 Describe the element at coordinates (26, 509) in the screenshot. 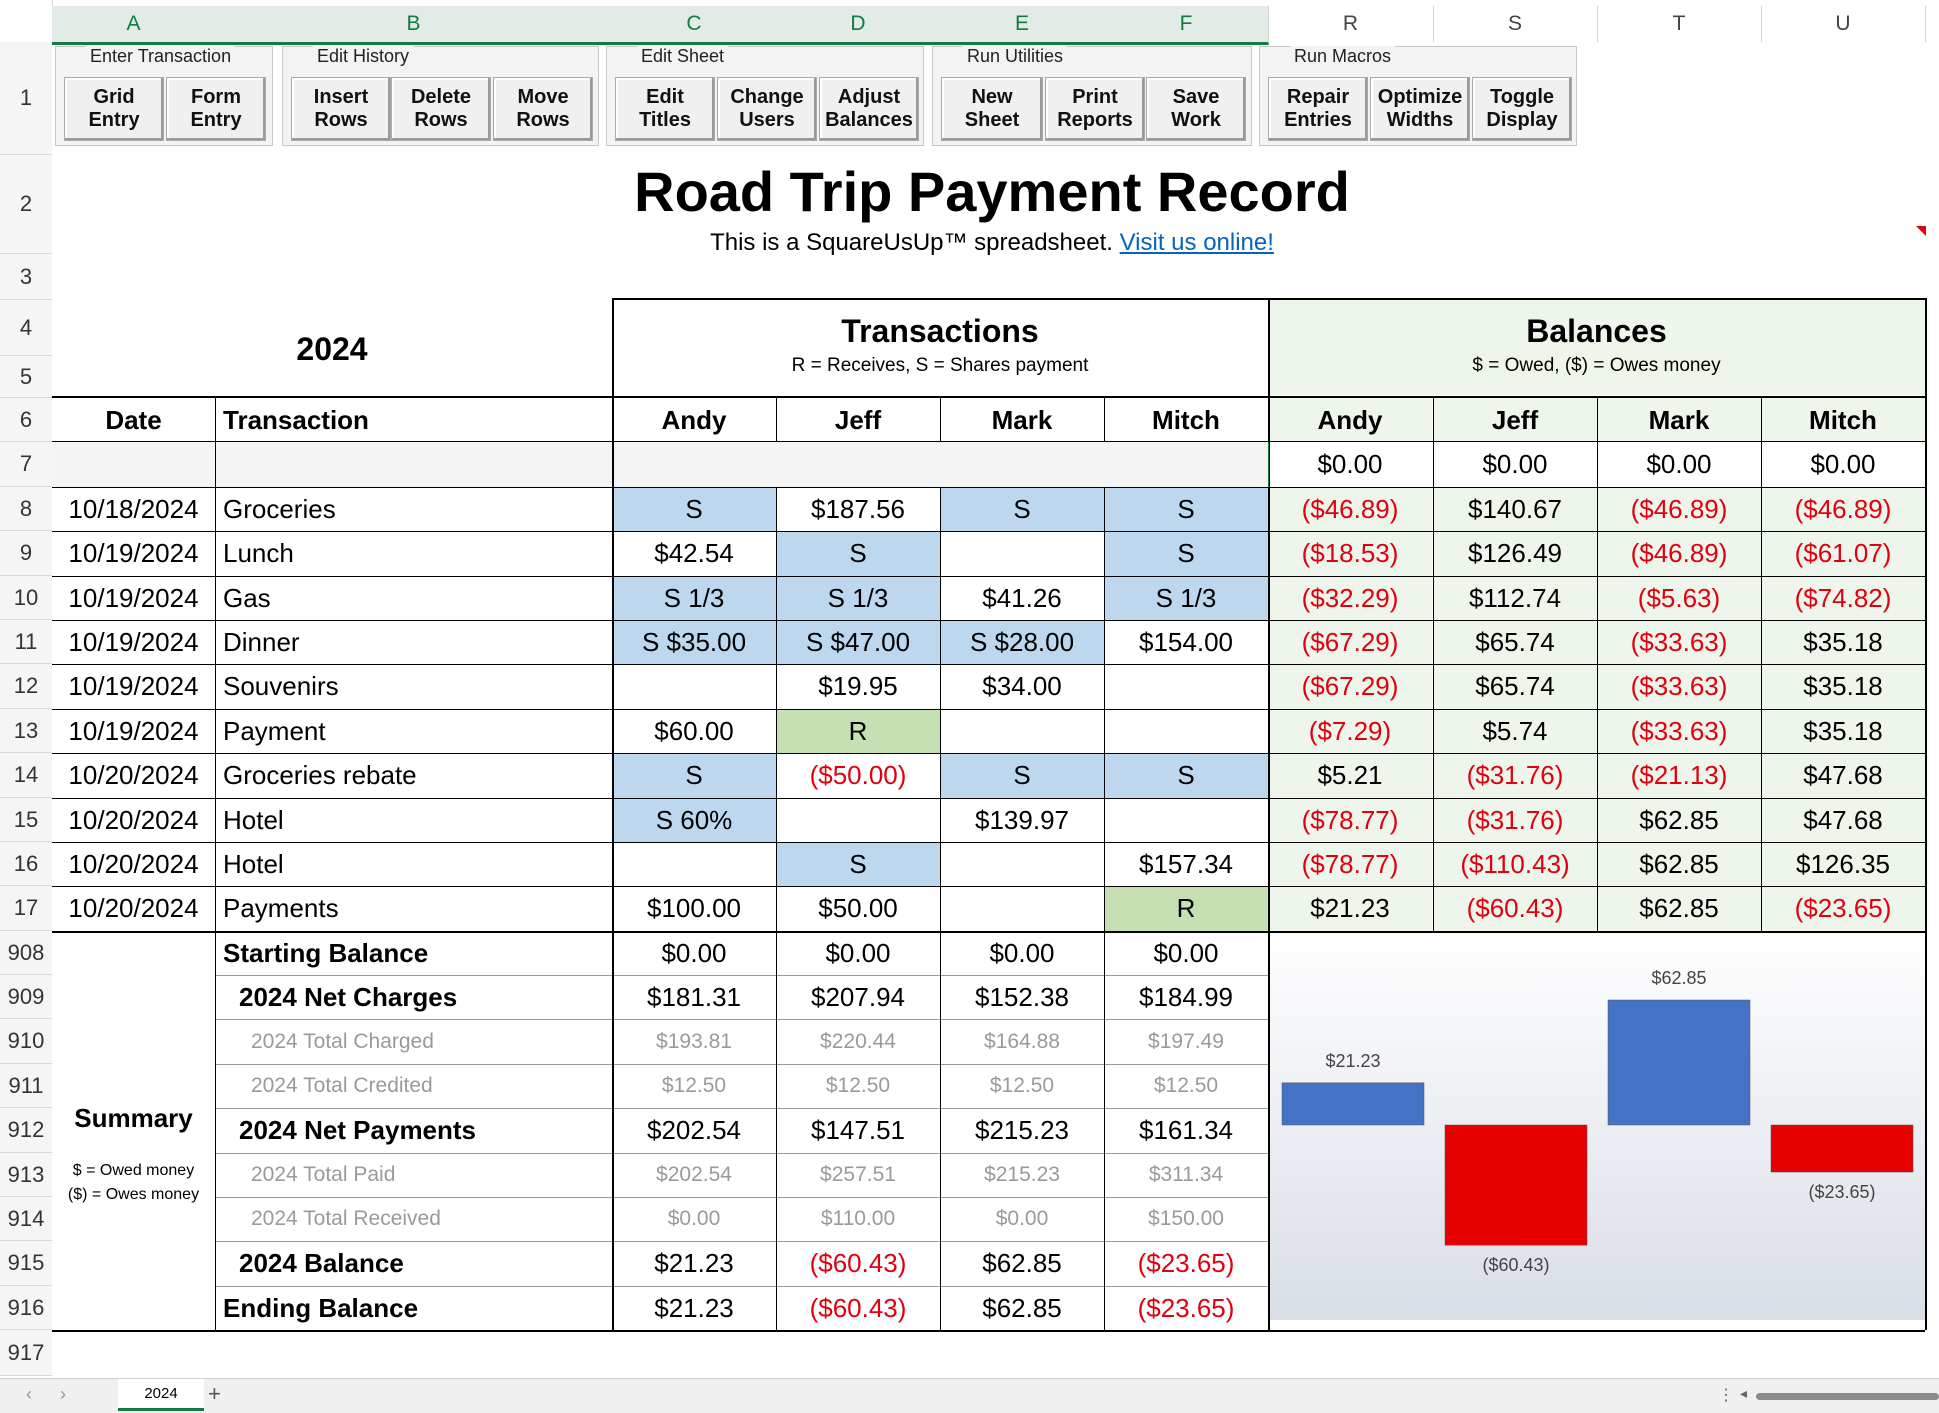

I see `row-header: 8` at that location.